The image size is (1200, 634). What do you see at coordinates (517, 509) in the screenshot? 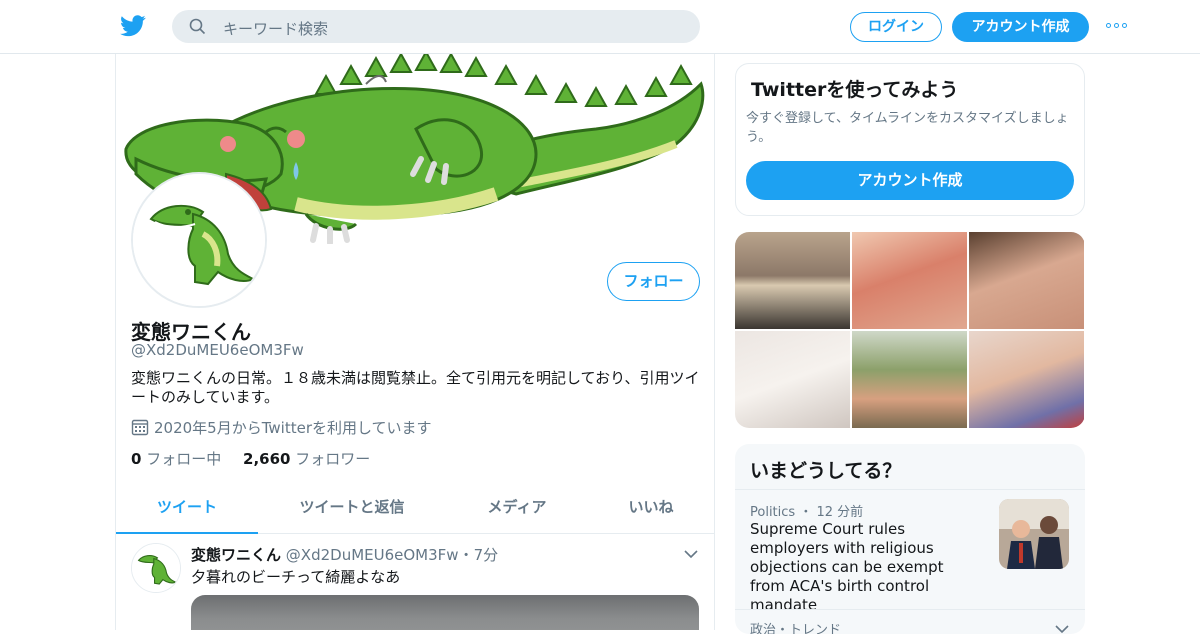
I see `tab-media: メディア` at bounding box center [517, 509].